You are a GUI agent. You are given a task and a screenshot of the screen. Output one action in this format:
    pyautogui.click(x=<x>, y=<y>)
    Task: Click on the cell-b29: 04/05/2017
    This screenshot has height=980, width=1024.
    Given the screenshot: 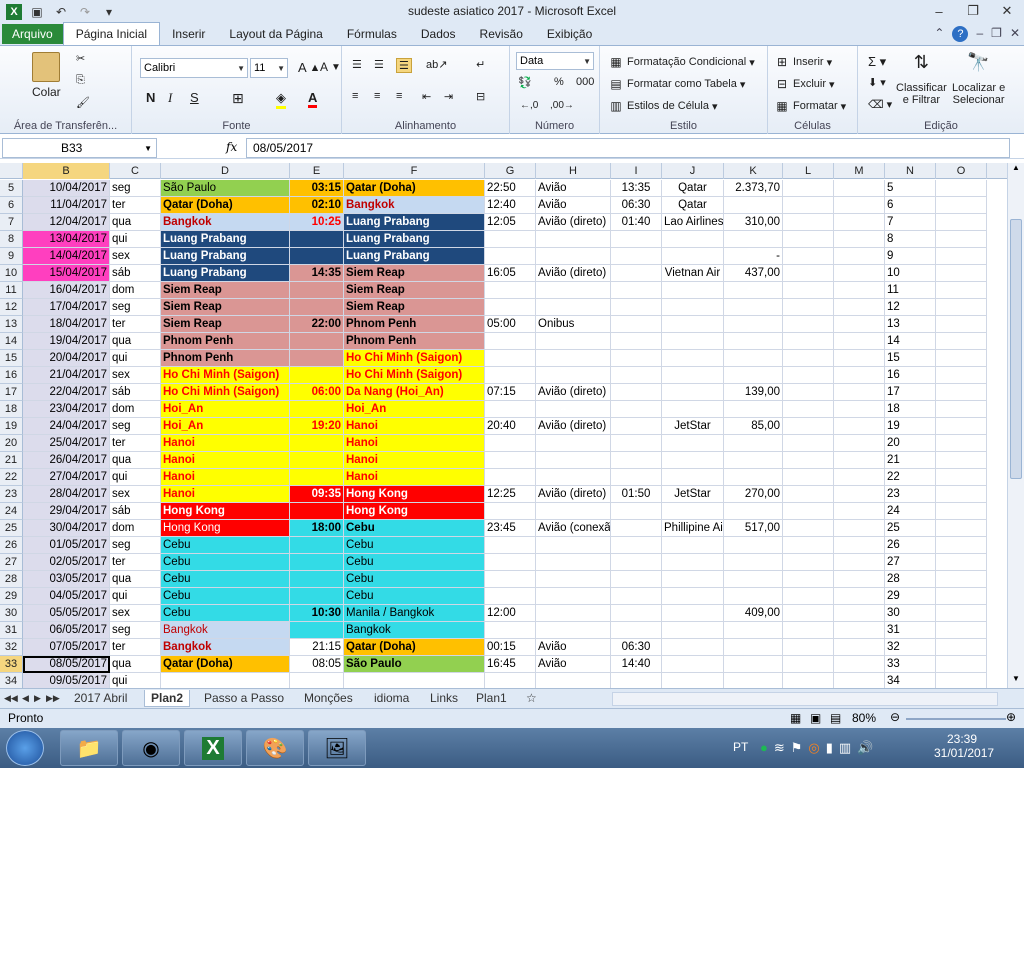 What is the action you would take?
    pyautogui.click(x=66, y=596)
    